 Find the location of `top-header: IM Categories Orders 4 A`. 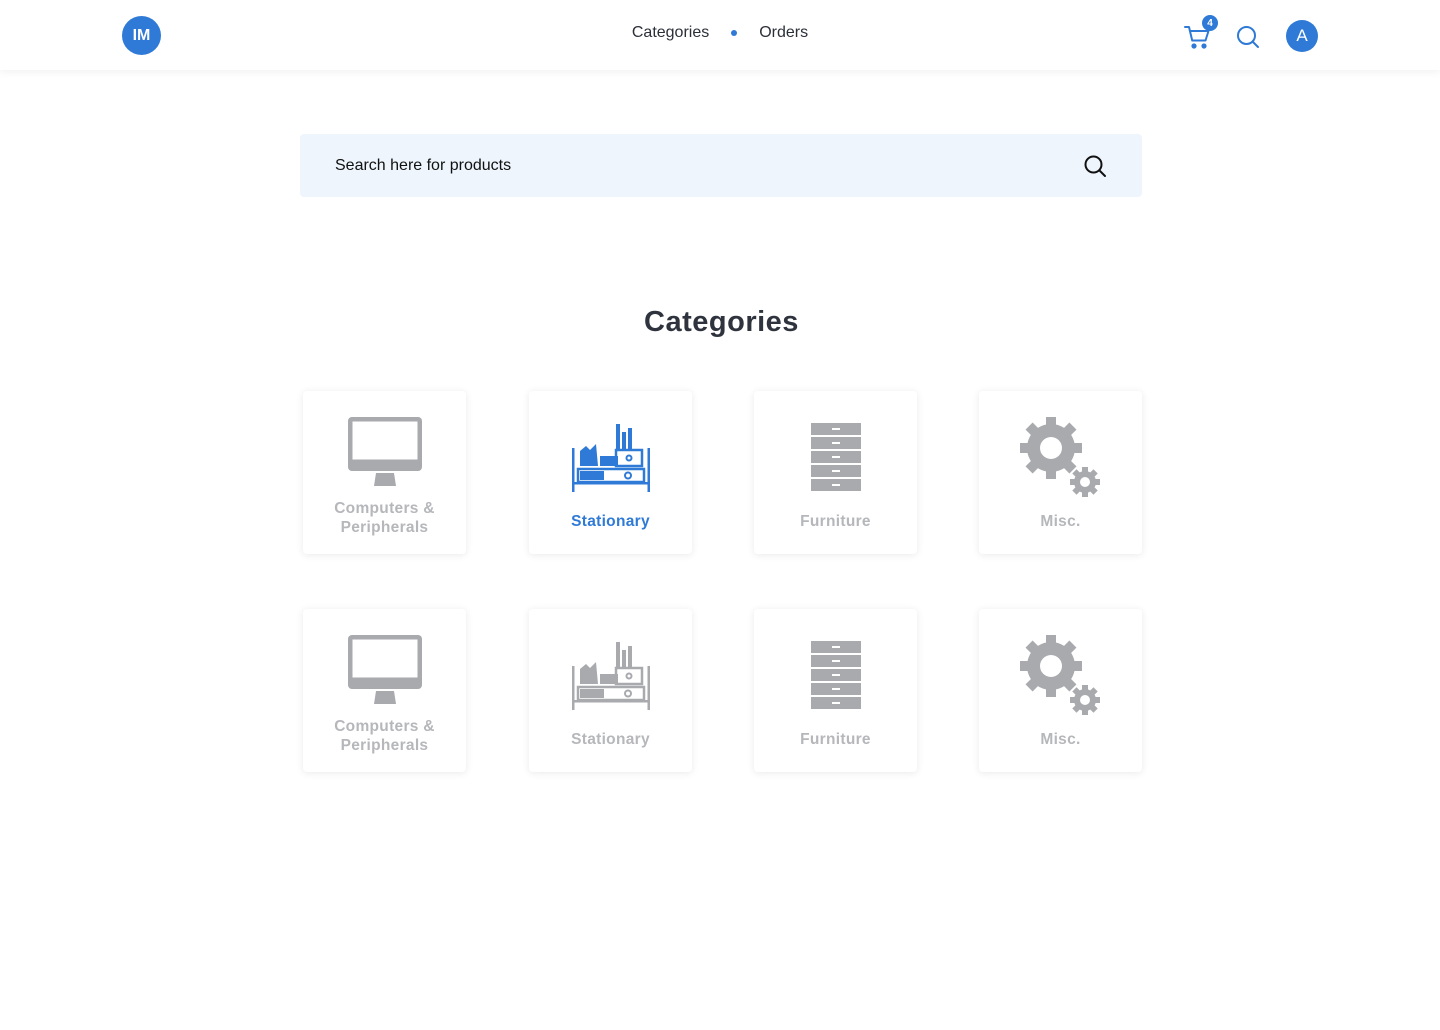

top-header: IM Categories Orders 4 A is located at coordinates (720, 35).